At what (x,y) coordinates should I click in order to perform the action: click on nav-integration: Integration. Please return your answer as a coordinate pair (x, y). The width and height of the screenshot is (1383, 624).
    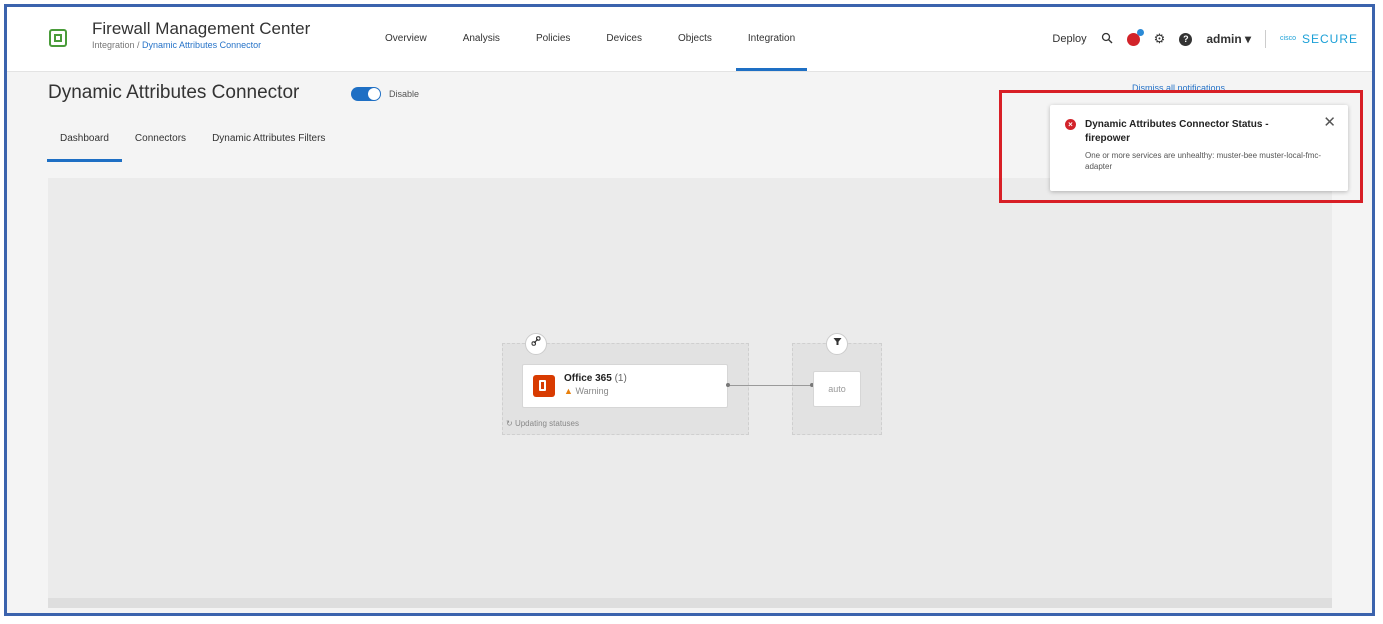
    Looking at the image, I should click on (771, 39).